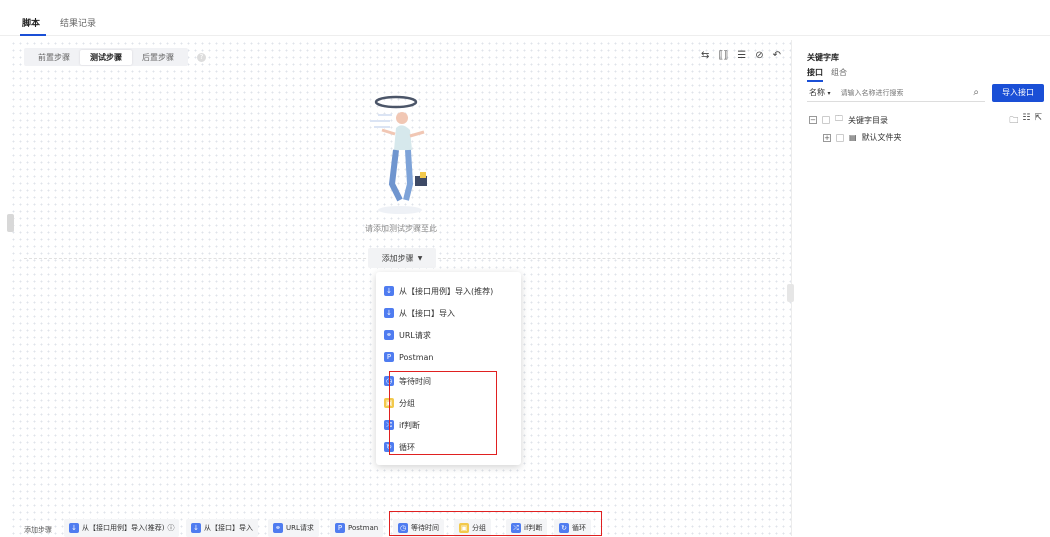 The width and height of the screenshot is (1050, 537). Describe the element at coordinates (817, 92) in the screenshot. I see `search-field-label: 名称` at that location.